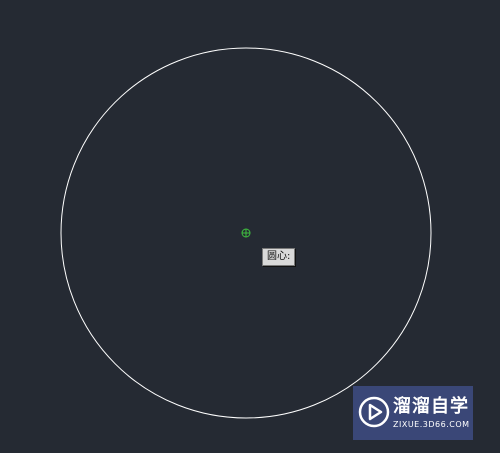  I want to click on snap-tooltip: 圆心:, so click(279, 257).